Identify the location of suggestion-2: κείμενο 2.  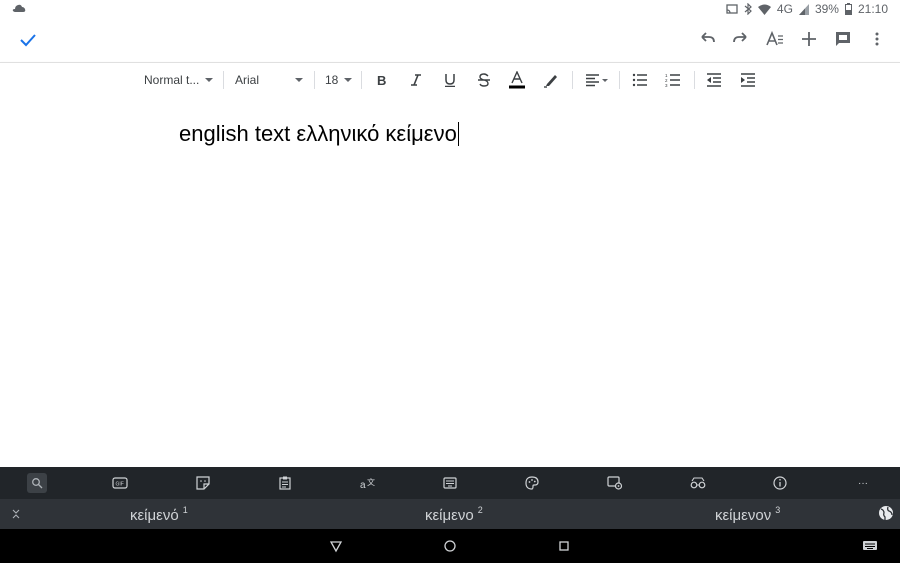
(454, 514).